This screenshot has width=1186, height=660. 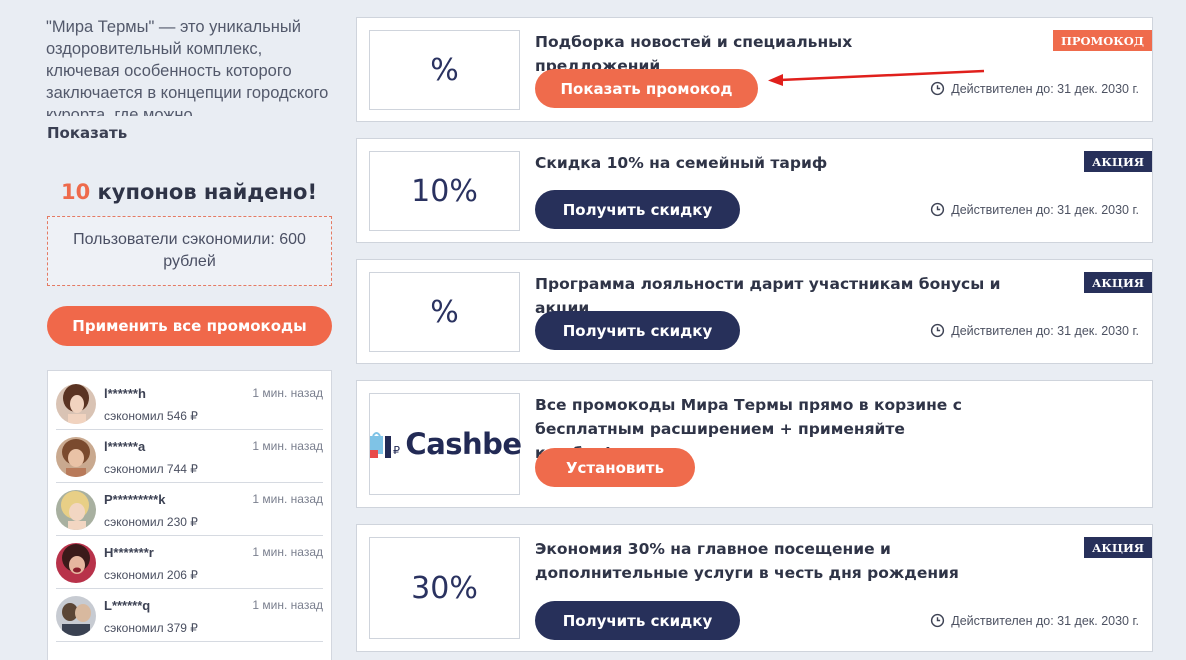 I want to click on coupons-found-count: 10, so click(x=75, y=192).